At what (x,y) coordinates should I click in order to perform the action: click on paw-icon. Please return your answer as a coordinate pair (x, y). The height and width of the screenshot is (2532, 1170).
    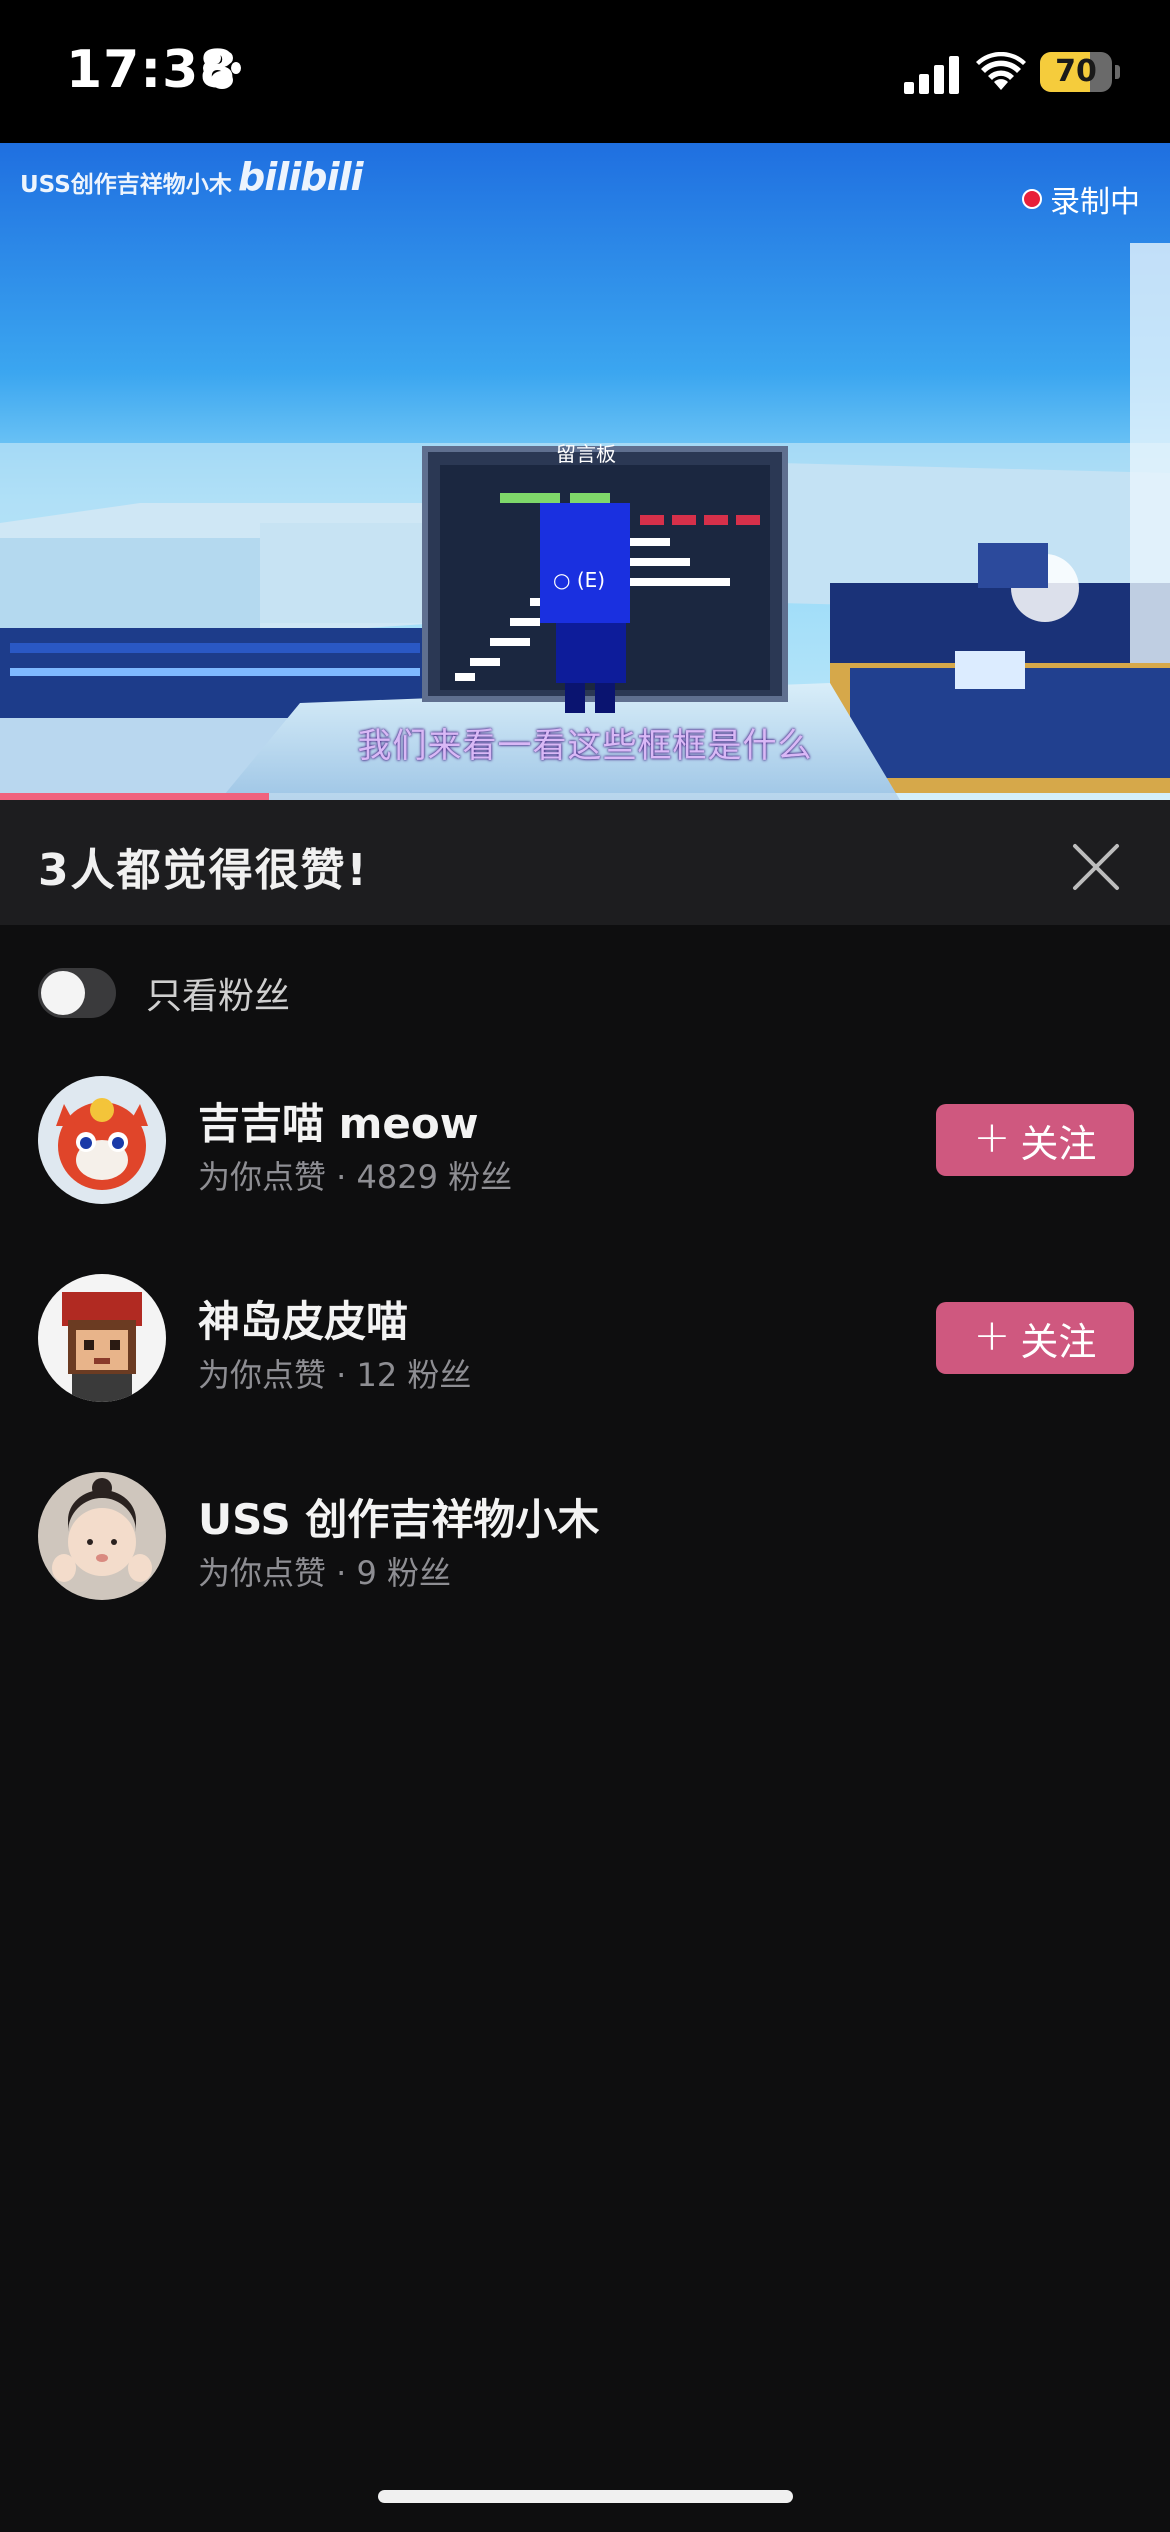
    Looking at the image, I should click on (222, 70).